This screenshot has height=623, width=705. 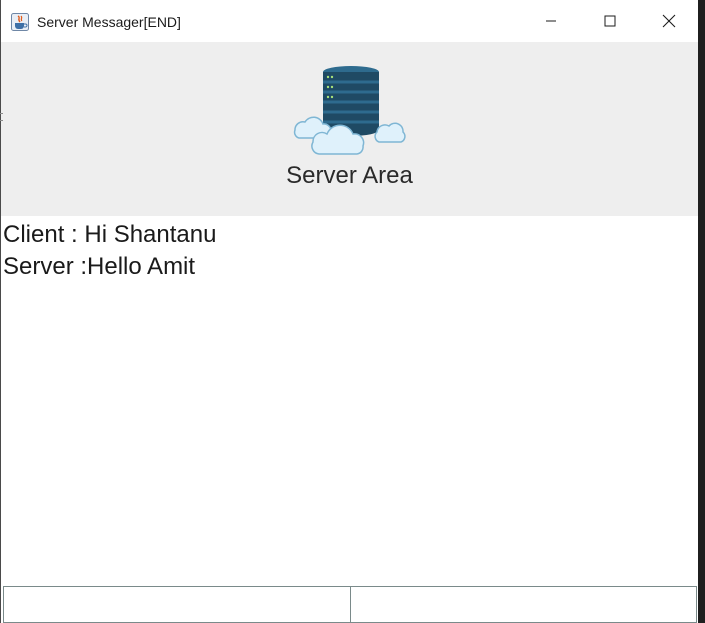 I want to click on minimize-icon, so click(x=551, y=21).